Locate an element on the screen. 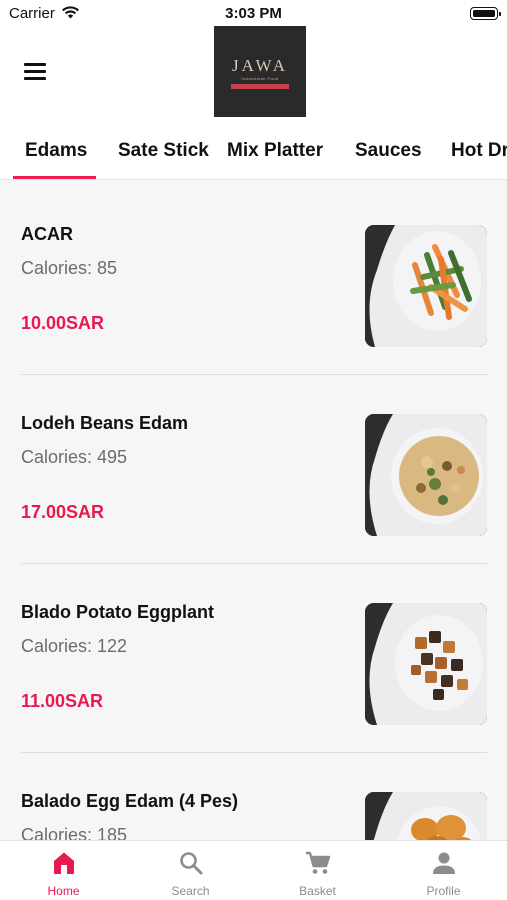  item-calories: Calories: 495 is located at coordinates (74, 457).